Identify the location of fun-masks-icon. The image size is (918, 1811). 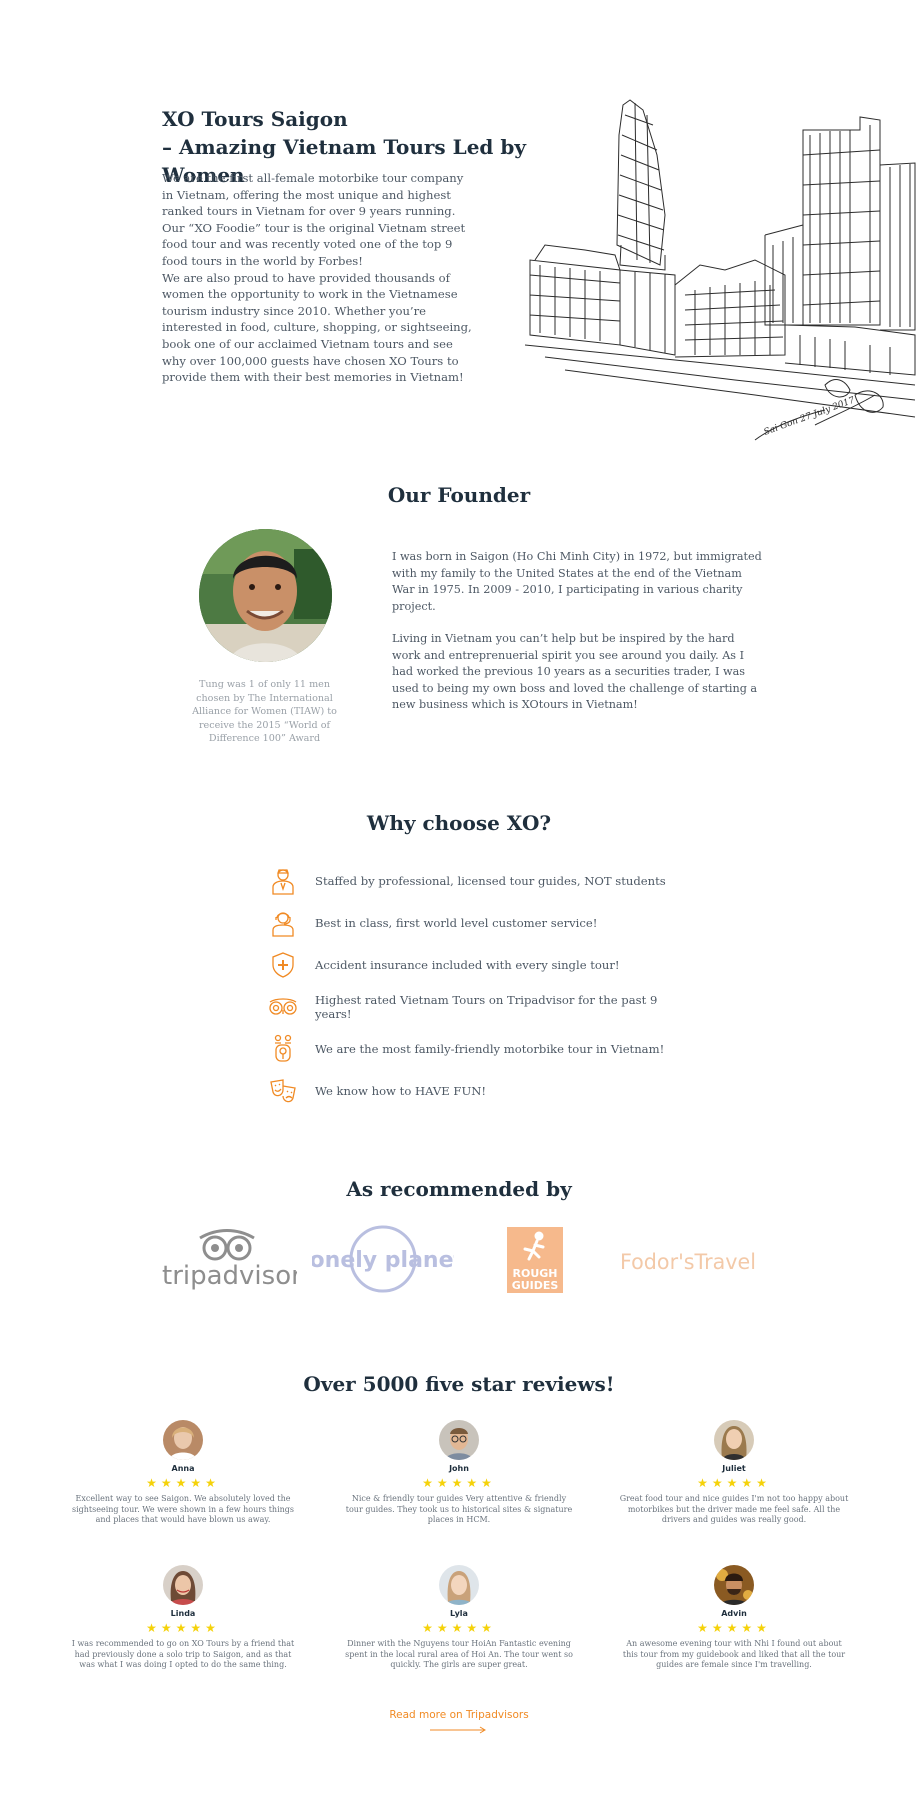
(283, 1091).